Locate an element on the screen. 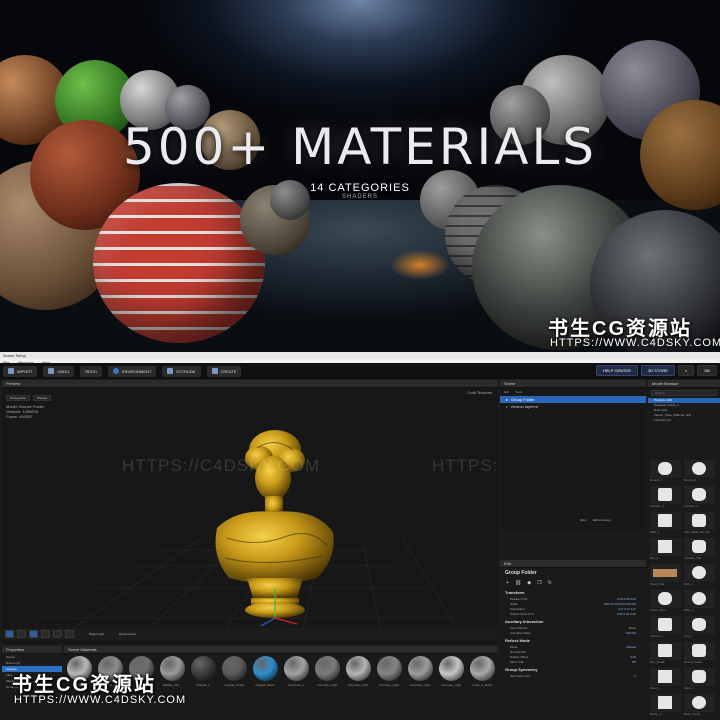 The image size is (720, 720). model-thumbnail: Box_1 is located at coordinates (665, 549).